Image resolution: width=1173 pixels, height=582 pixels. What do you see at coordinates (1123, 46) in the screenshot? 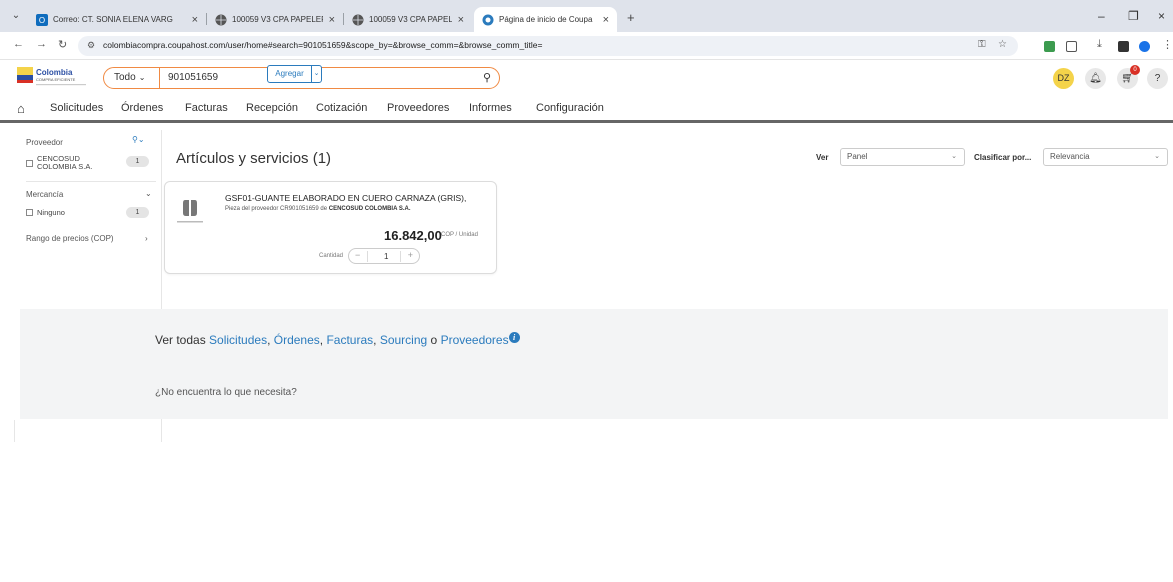
I see `sidepanel-icon` at bounding box center [1123, 46].